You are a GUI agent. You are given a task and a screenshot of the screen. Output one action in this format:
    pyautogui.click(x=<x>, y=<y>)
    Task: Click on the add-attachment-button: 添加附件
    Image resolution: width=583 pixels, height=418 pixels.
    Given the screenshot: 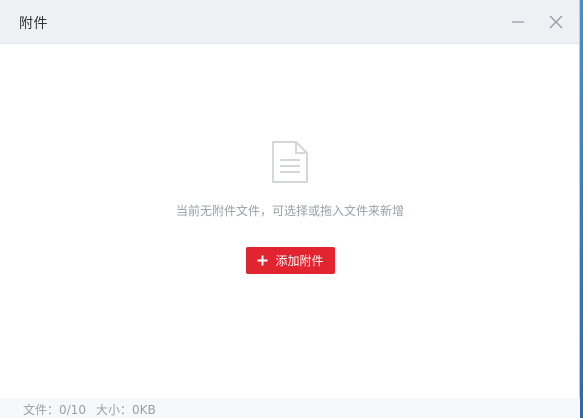 What is the action you would take?
    pyautogui.click(x=290, y=260)
    